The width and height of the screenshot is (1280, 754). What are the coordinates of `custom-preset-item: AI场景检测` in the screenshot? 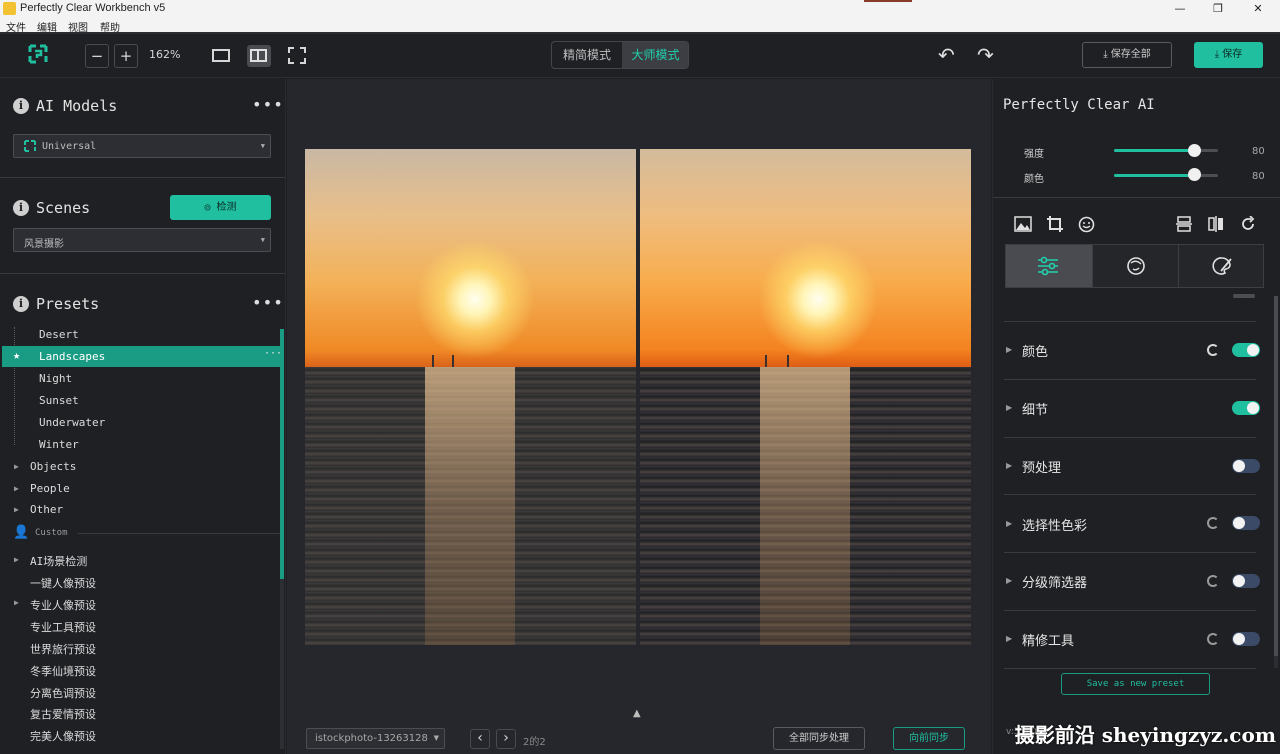 It's located at (58, 561).